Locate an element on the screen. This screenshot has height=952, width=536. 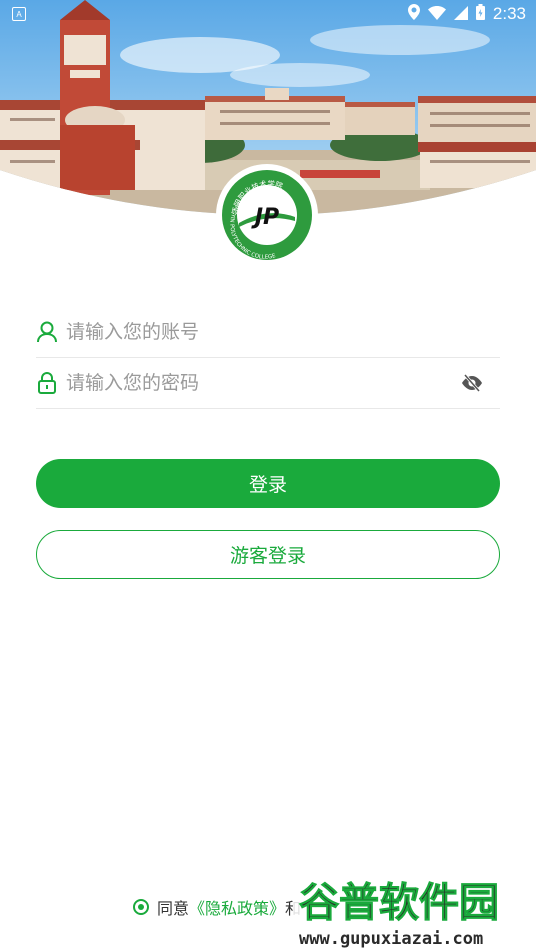
account-field is located at coordinates (268, 332).